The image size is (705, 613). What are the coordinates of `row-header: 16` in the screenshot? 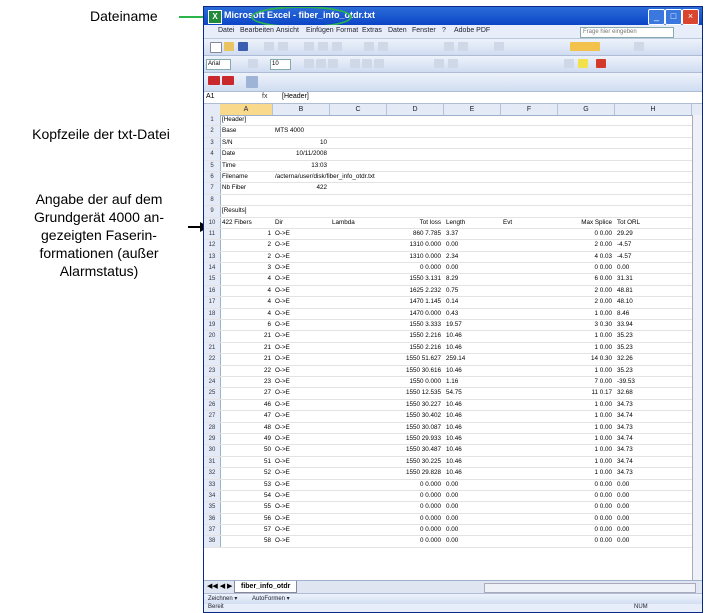 It's located at (212, 291).